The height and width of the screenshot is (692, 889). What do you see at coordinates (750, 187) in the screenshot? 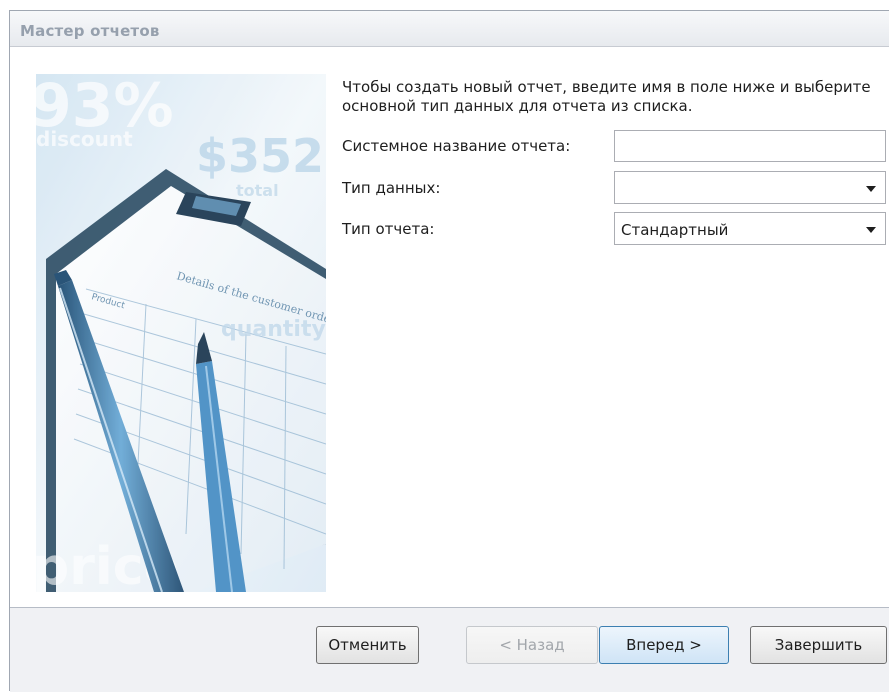
I see `data-type-select` at bounding box center [750, 187].